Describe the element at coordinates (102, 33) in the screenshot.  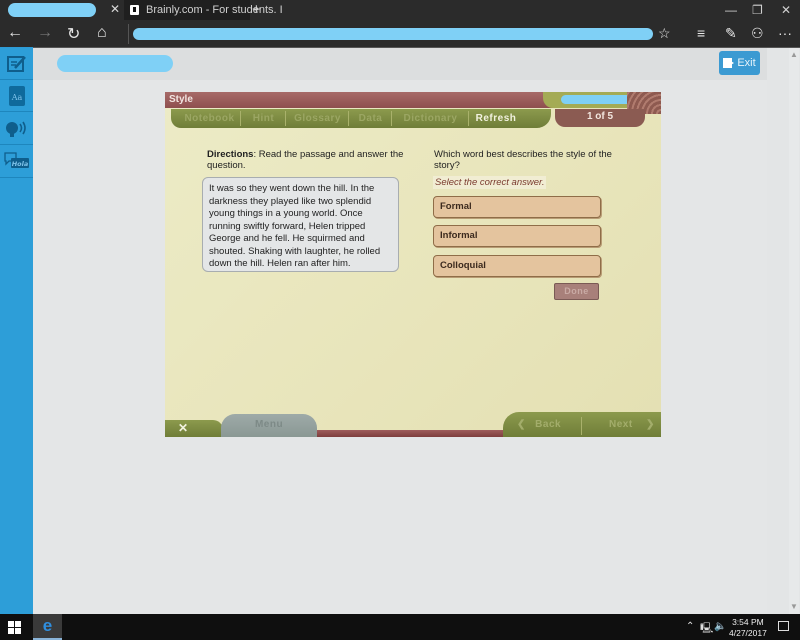
I see `home-icon: ⌂` at that location.